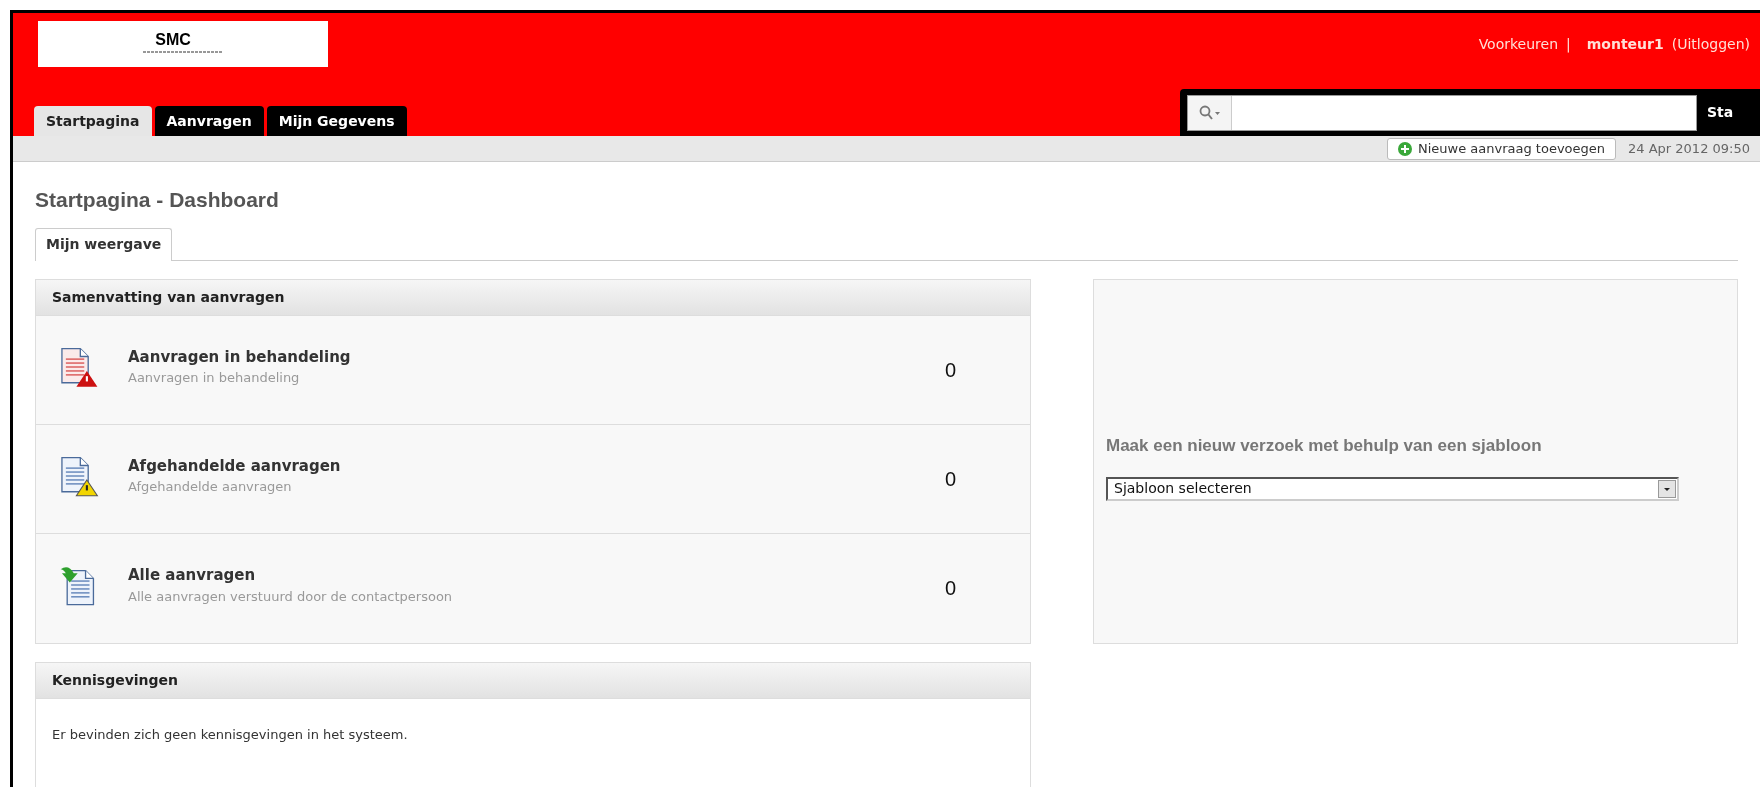 This screenshot has height=787, width=1760. What do you see at coordinates (1392, 488) in the screenshot?
I see `template-select: Sjabloon selecteren` at bounding box center [1392, 488].